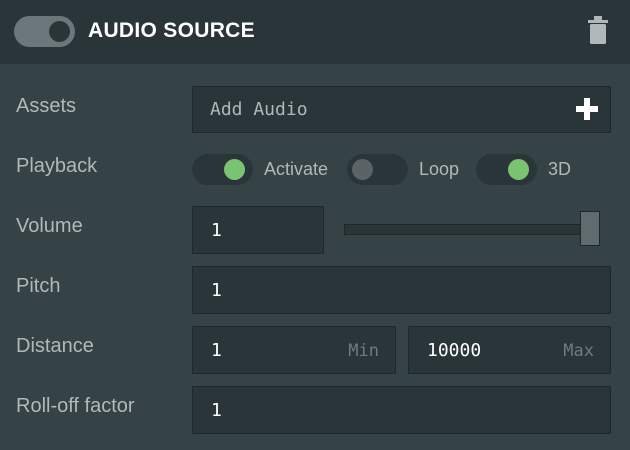 The width and height of the screenshot is (630, 450). What do you see at coordinates (171, 30) in the screenshot?
I see `component-title: AUDIO SOURCE` at bounding box center [171, 30].